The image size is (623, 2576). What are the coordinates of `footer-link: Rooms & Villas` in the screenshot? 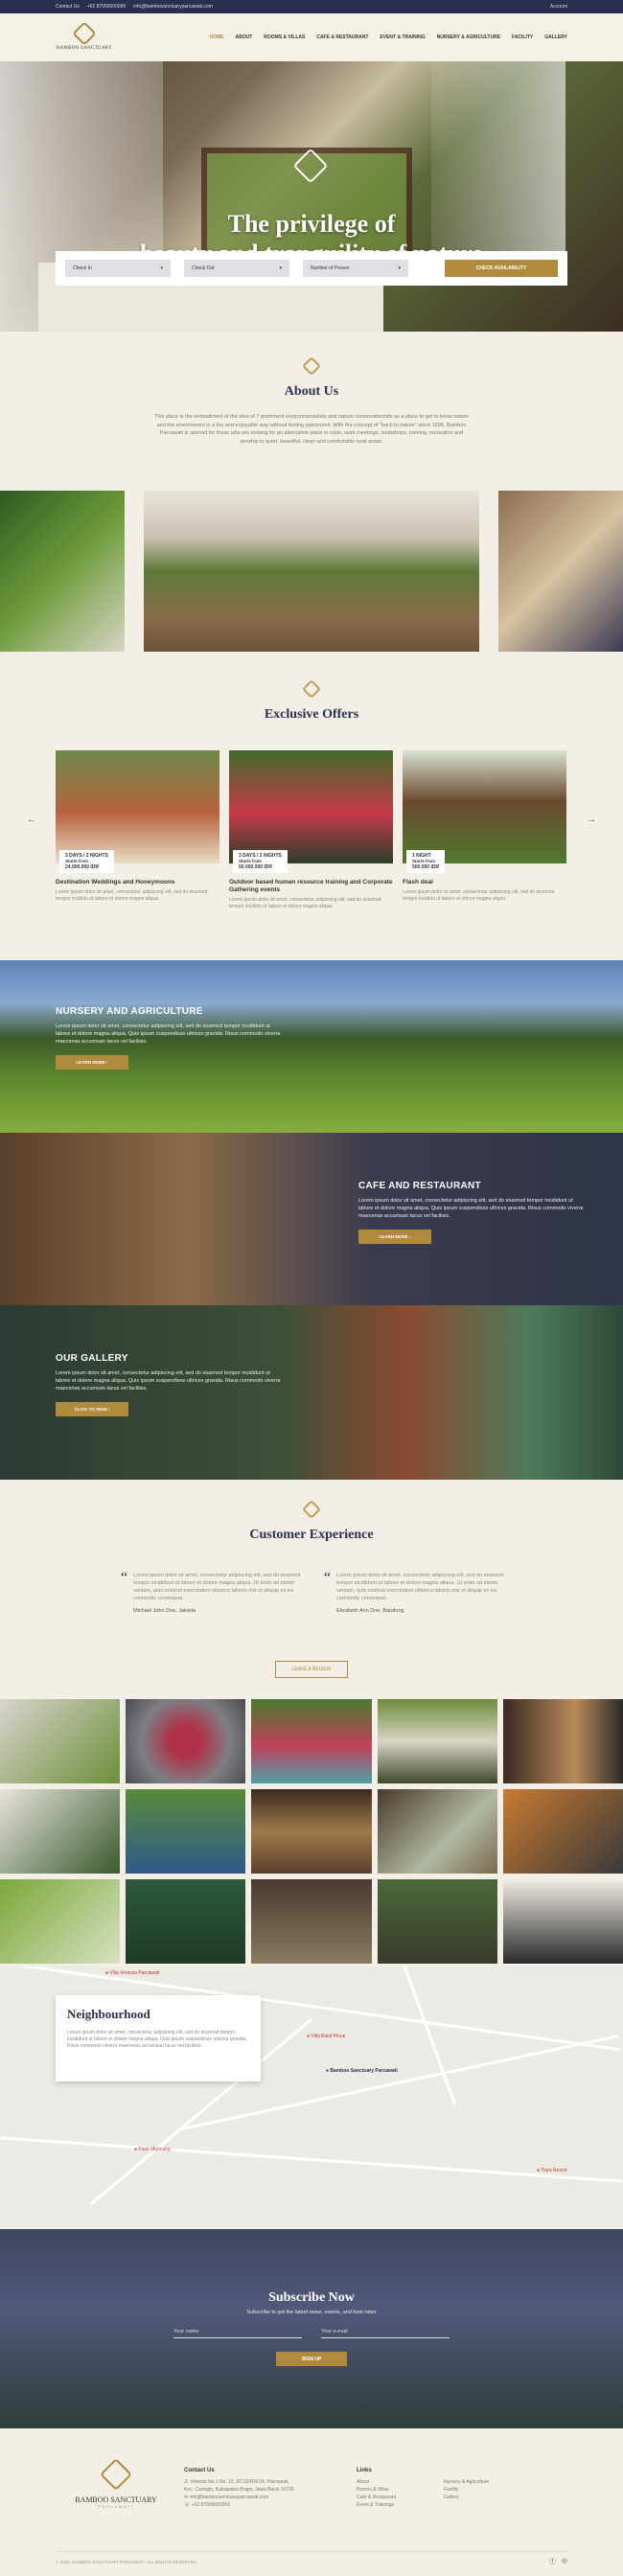 It's located at (376, 2490).